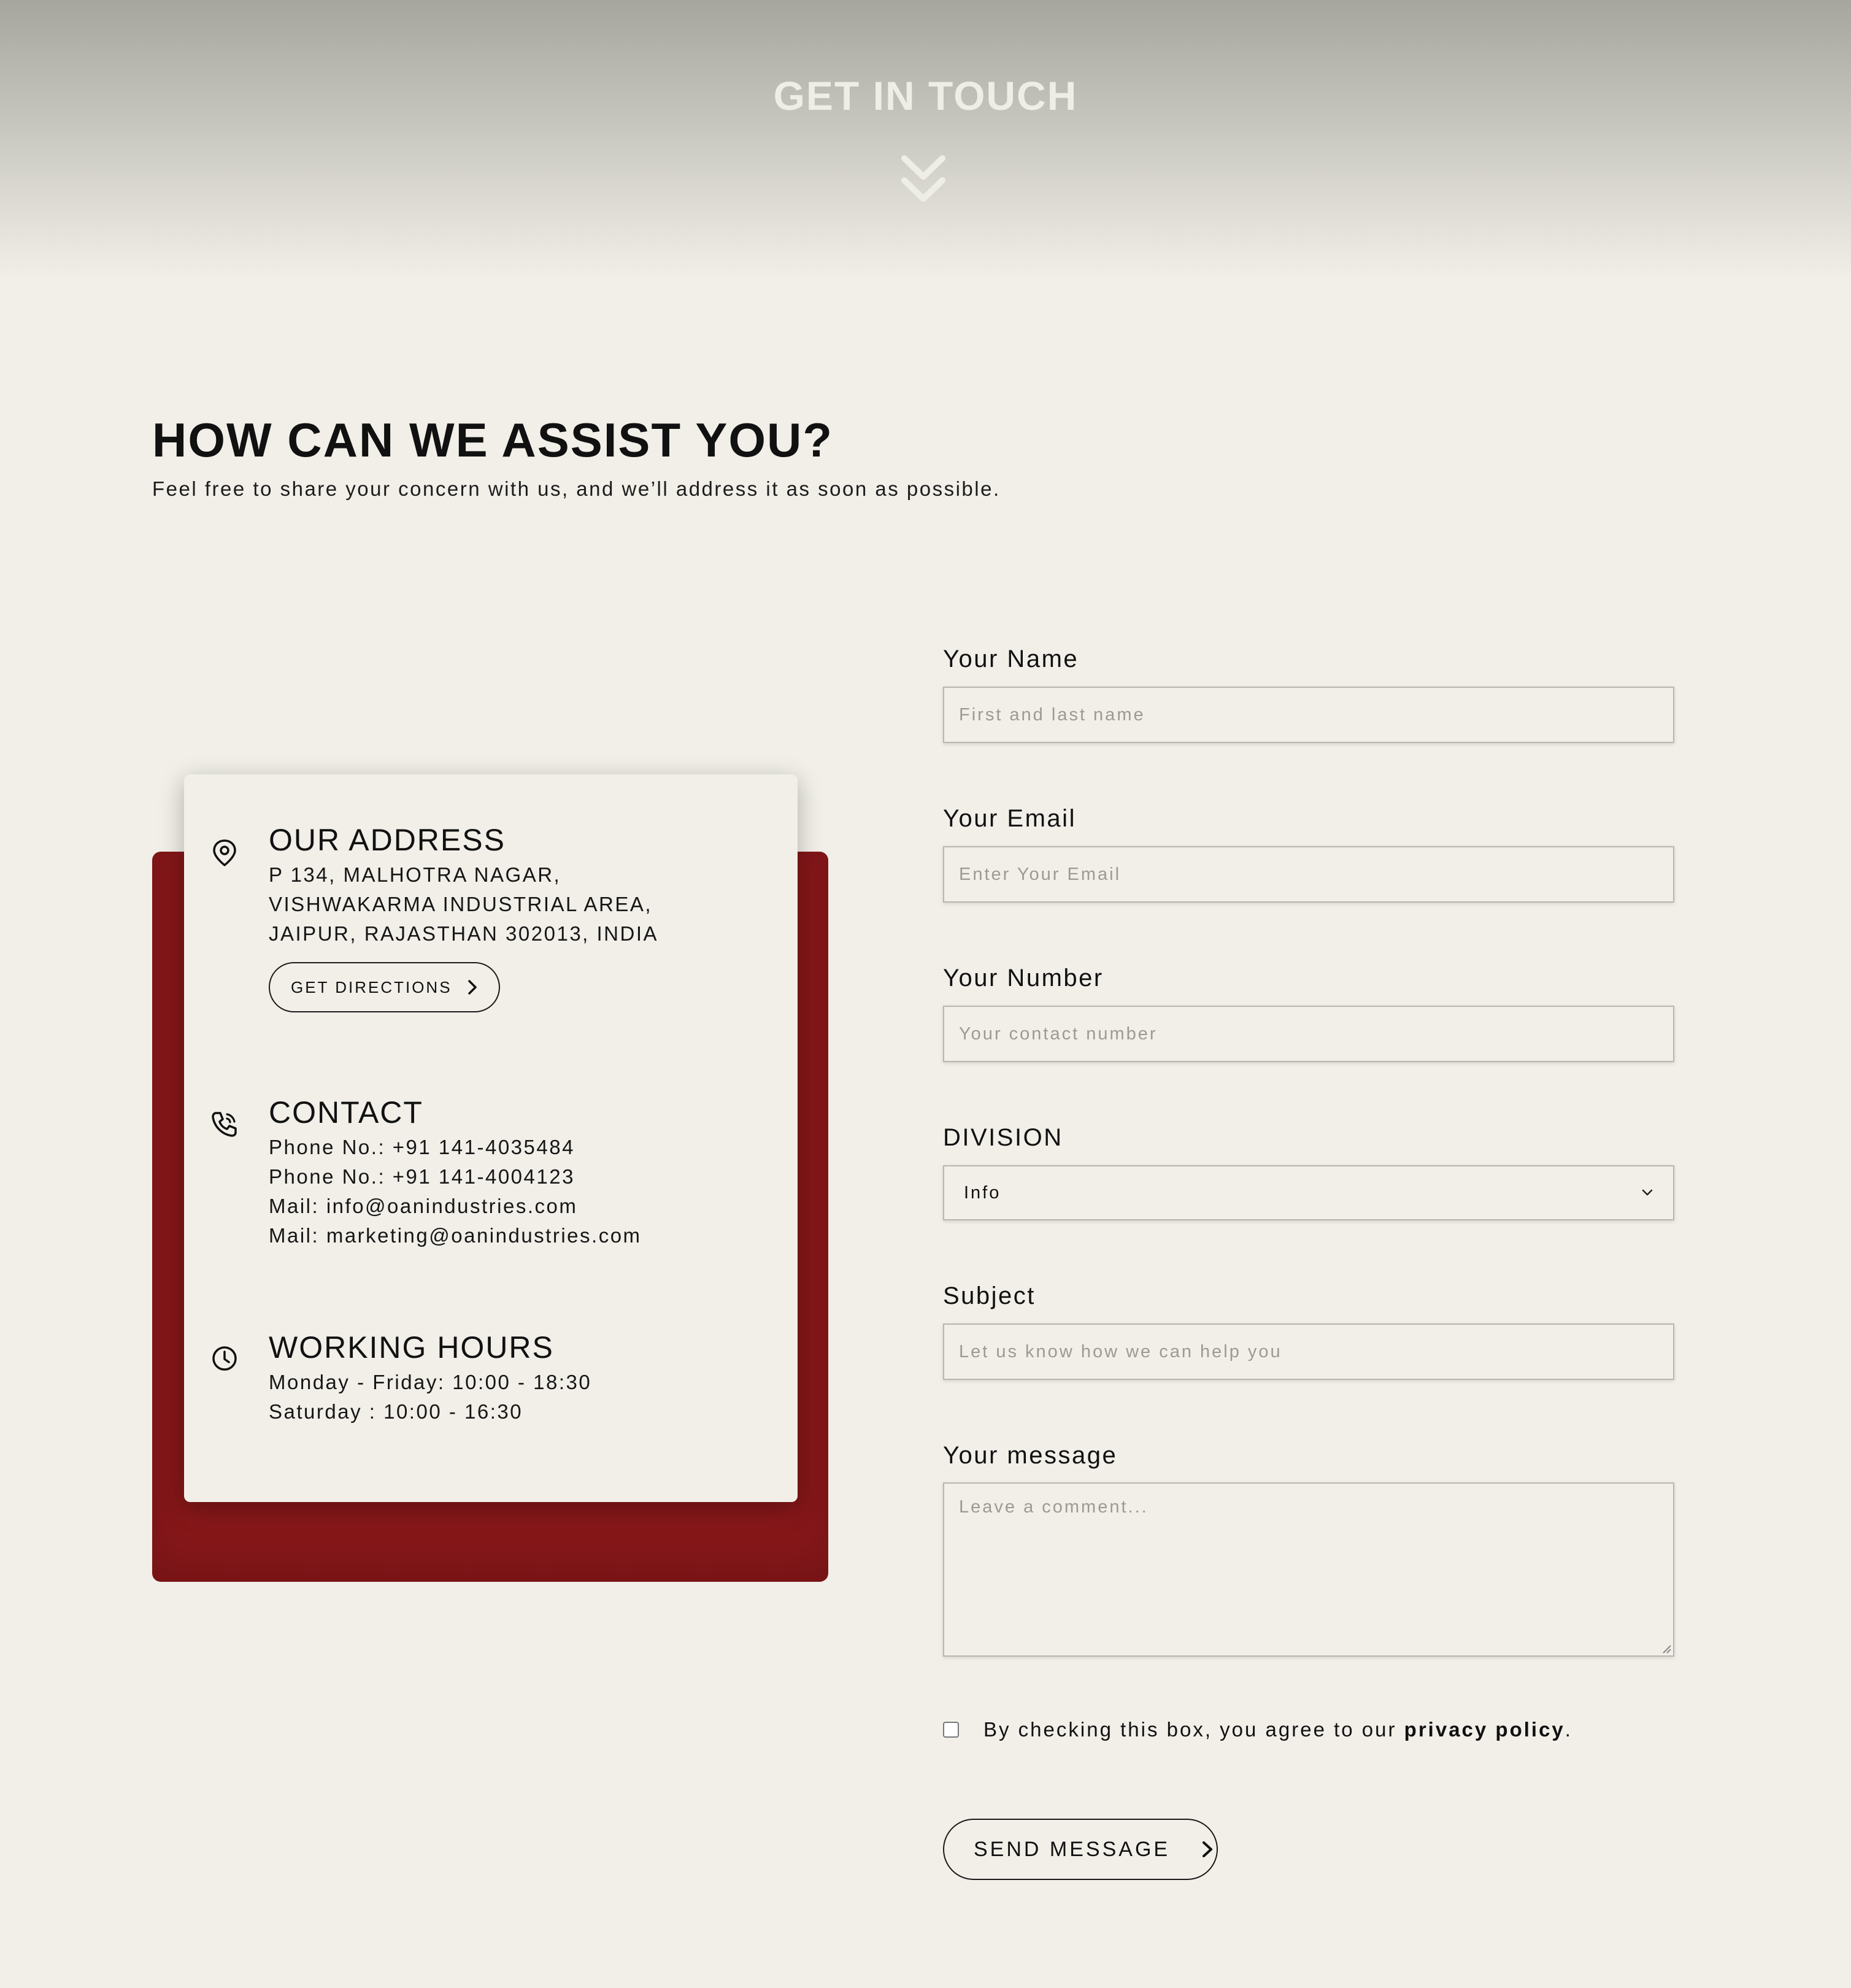 The image size is (1851, 1988). I want to click on hero-title: GET IN TOUCH, so click(925, 96).